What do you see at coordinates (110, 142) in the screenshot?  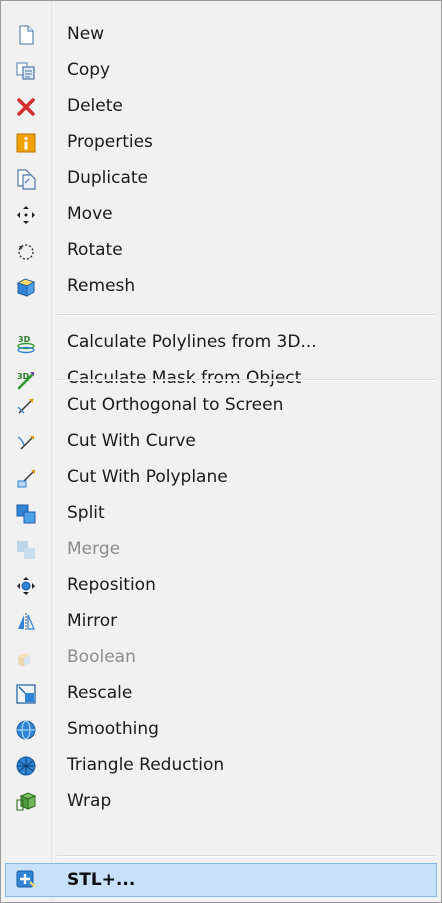 I see `menu-item-label: Properties` at bounding box center [110, 142].